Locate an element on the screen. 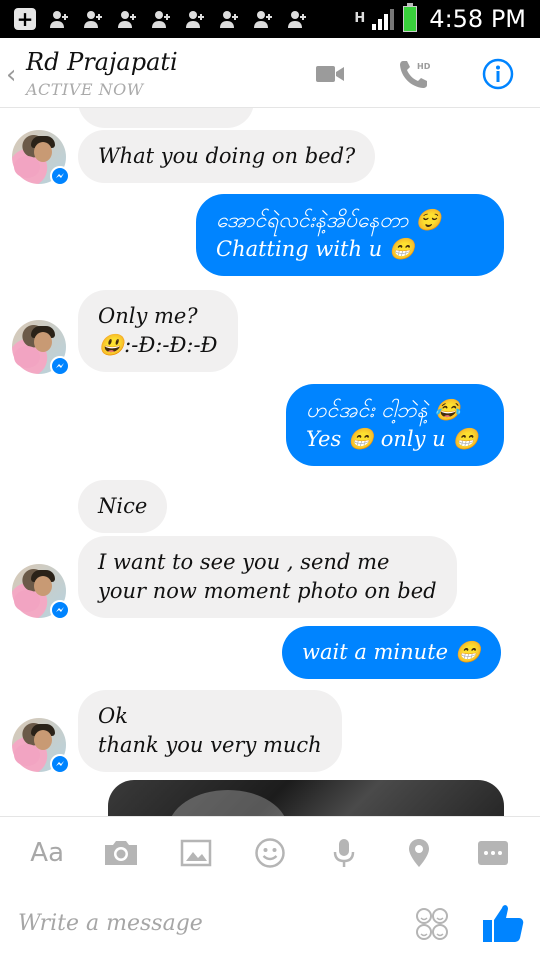 The width and height of the screenshot is (540, 960). video-camera-icon is located at coordinates (330, 74).